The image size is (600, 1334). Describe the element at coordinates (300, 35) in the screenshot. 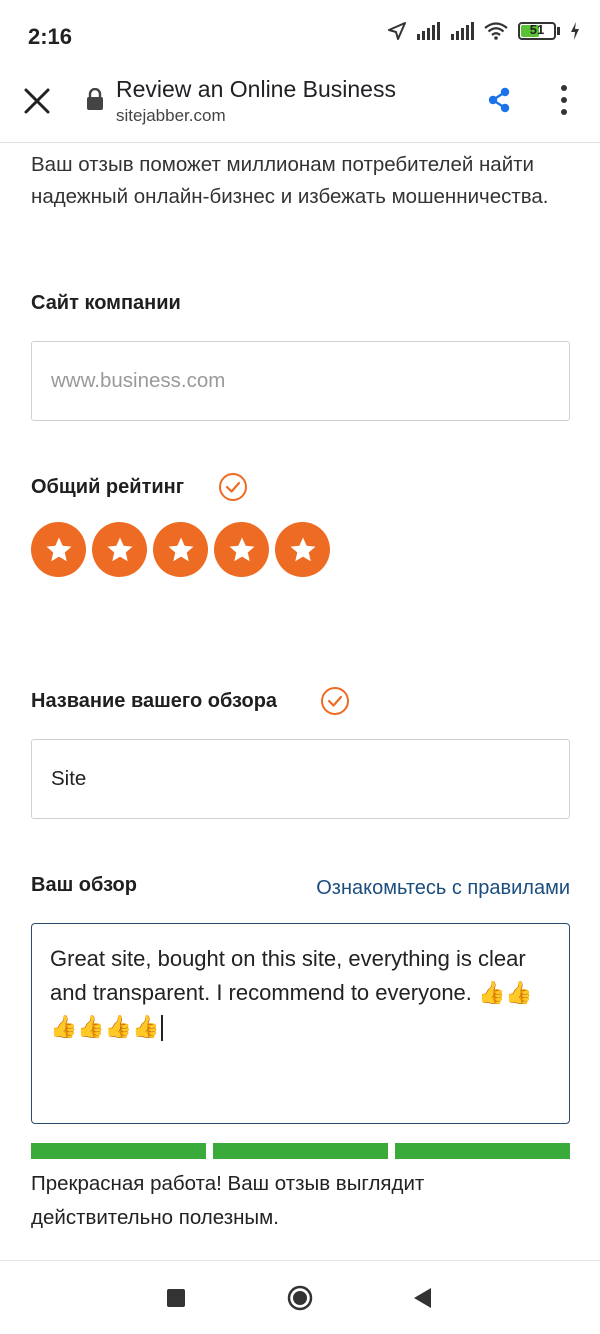

I see `status-bar: 2:16 51` at that location.